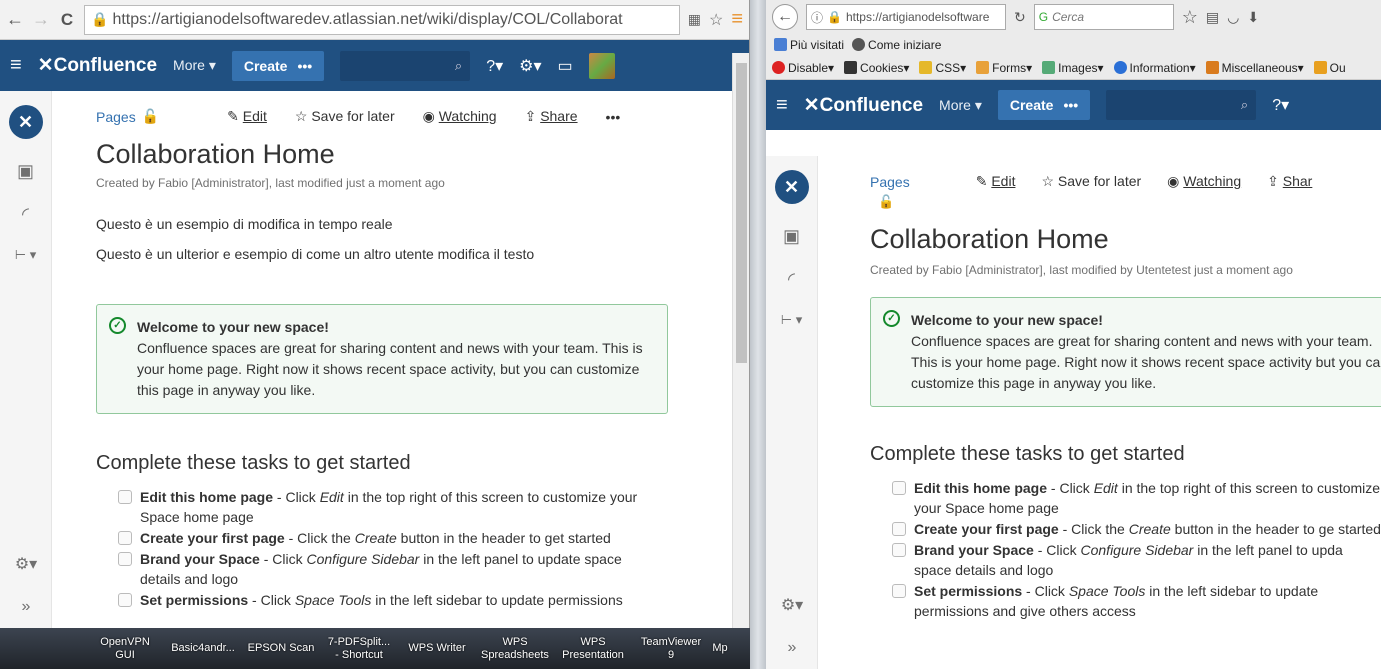 This screenshot has width=1381, height=669. Describe the element at coordinates (1154, 67) in the screenshot. I see `toolbar-item-information: Information▾` at that location.